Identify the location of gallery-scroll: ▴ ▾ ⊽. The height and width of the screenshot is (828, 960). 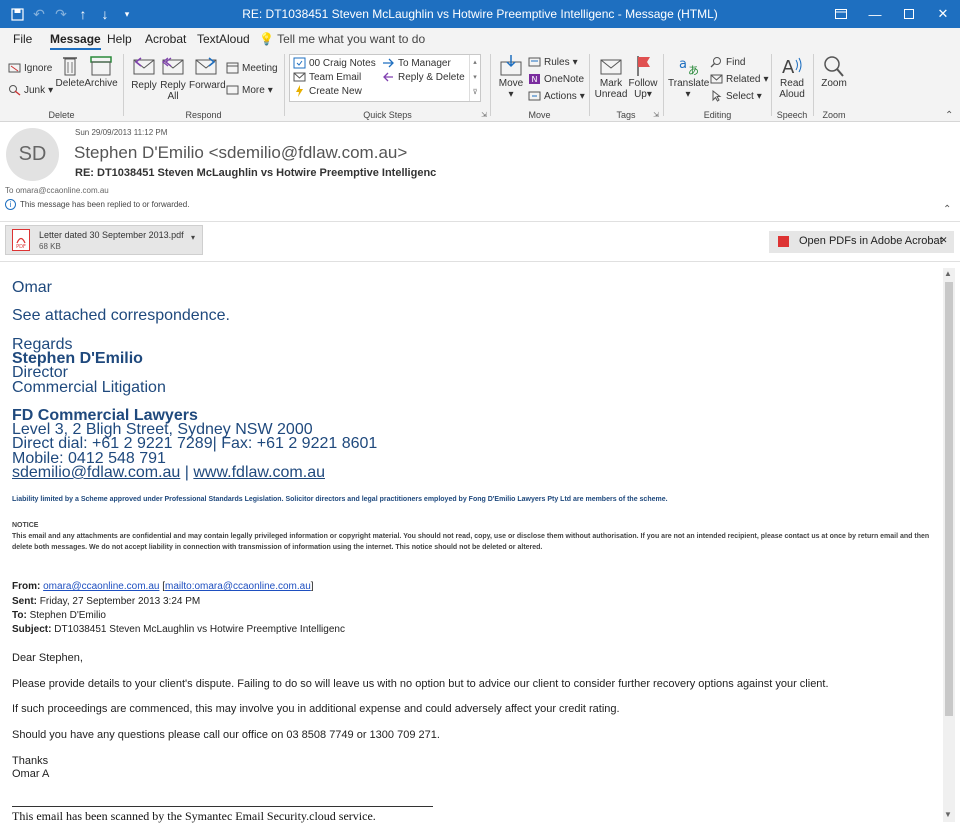
(474, 78).